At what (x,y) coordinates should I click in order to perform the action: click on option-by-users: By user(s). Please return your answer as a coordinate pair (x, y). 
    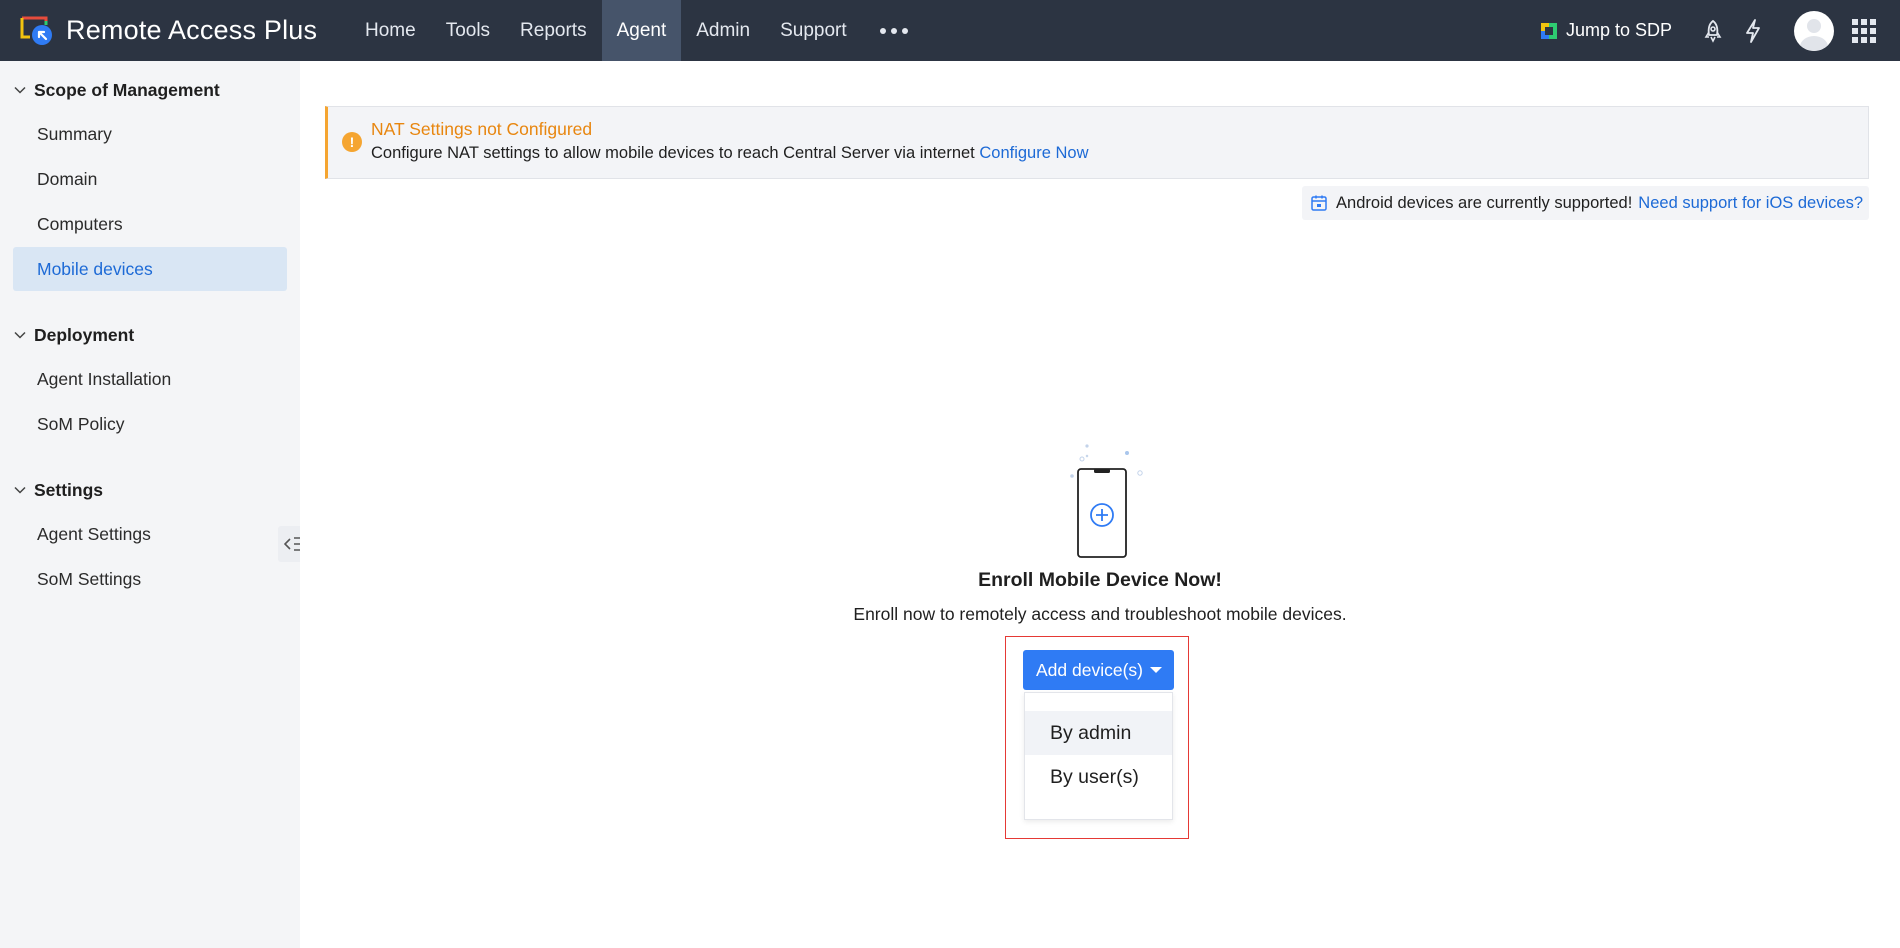
    Looking at the image, I should click on (1098, 777).